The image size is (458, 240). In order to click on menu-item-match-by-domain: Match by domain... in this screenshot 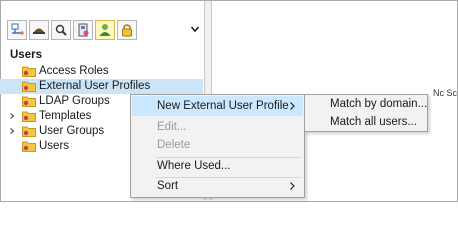, I will do `click(367, 104)`.